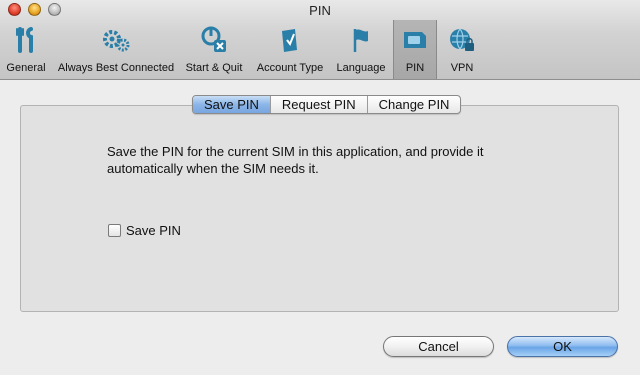  Describe the element at coordinates (290, 68) in the screenshot. I see `toolbar-label-account-type: Account Type` at that location.